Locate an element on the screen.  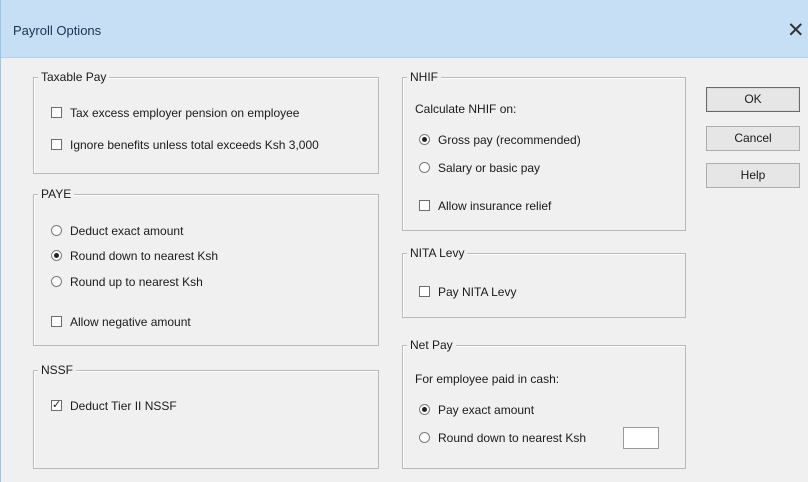
help-button: Help is located at coordinates (753, 175).